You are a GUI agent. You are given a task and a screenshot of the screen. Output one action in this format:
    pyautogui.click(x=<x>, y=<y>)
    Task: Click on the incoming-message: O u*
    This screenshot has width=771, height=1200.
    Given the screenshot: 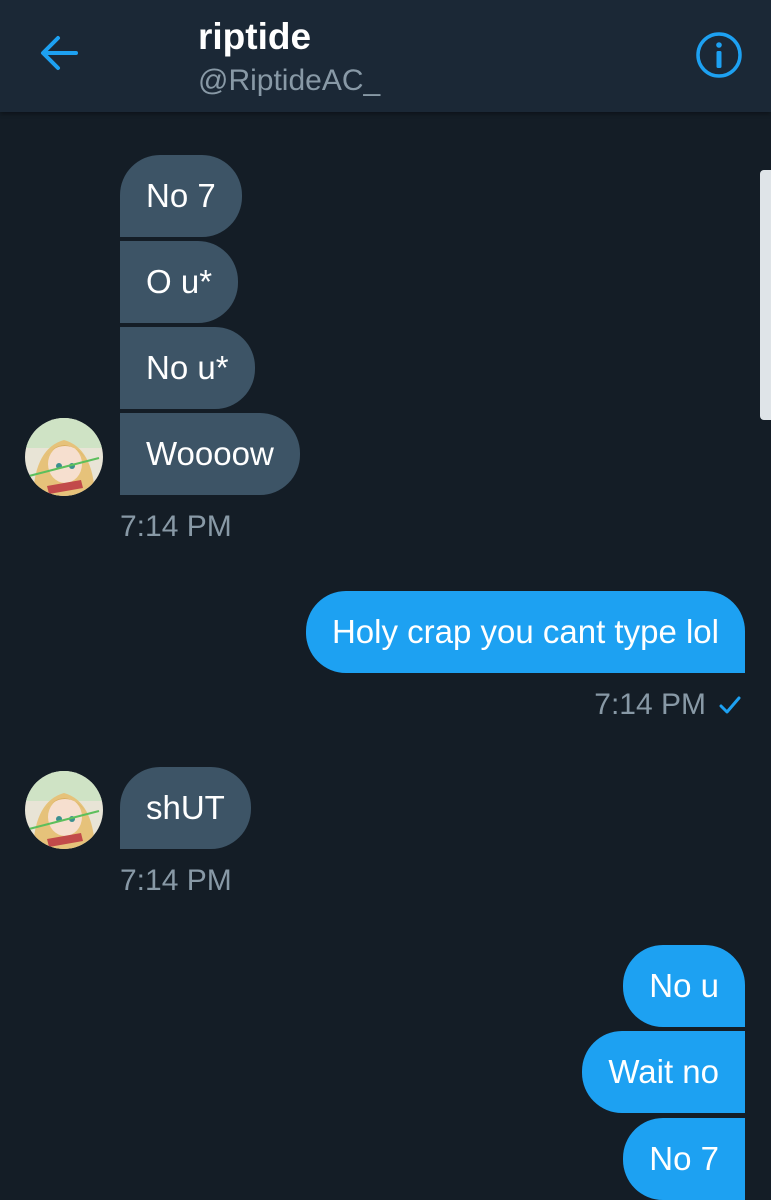 What is the action you would take?
    pyautogui.click(x=179, y=282)
    